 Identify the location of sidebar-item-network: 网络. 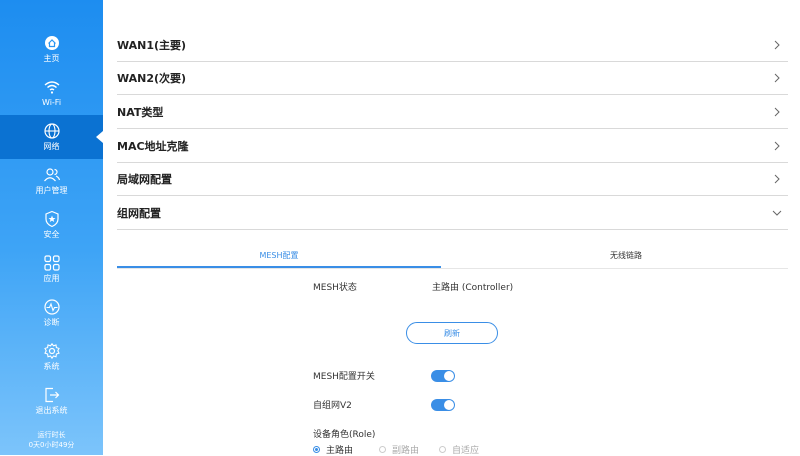
(51, 137).